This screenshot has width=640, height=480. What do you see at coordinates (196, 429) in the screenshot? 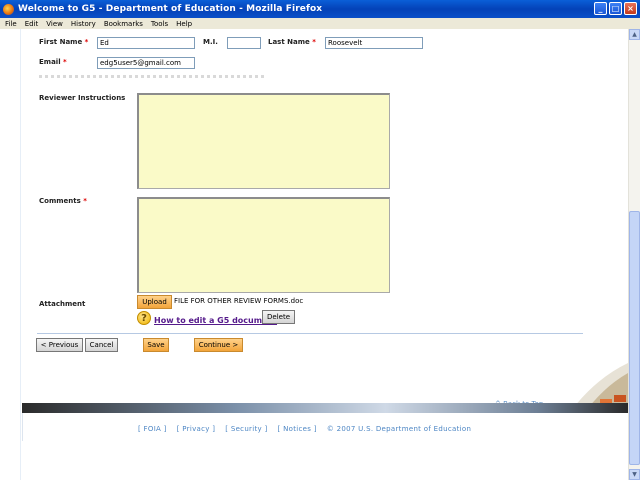
I see `footer-link-privacy: [ Privacy ]` at bounding box center [196, 429].